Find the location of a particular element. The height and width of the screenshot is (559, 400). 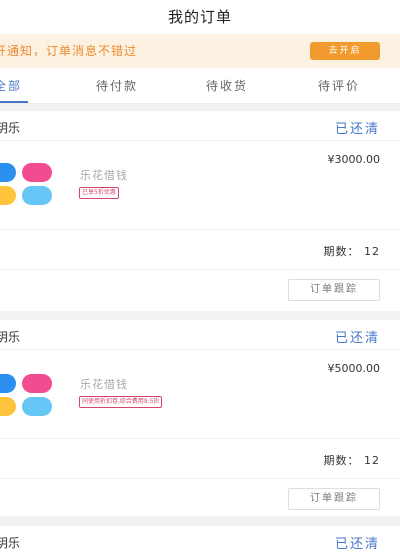

tab-pending-payment: 待付款 is located at coordinates (117, 85).